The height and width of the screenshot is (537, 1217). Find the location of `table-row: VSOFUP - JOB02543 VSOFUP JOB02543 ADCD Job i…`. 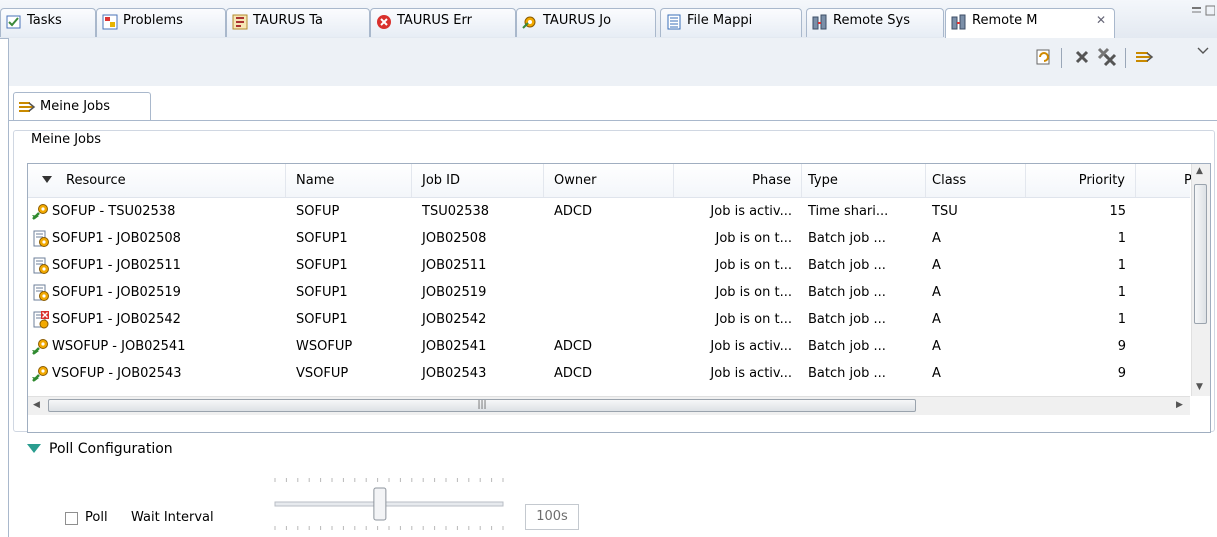

table-row: VSOFUP - JOB02543 VSOFUP JOB02543 ADCD Job i… is located at coordinates (609, 373).